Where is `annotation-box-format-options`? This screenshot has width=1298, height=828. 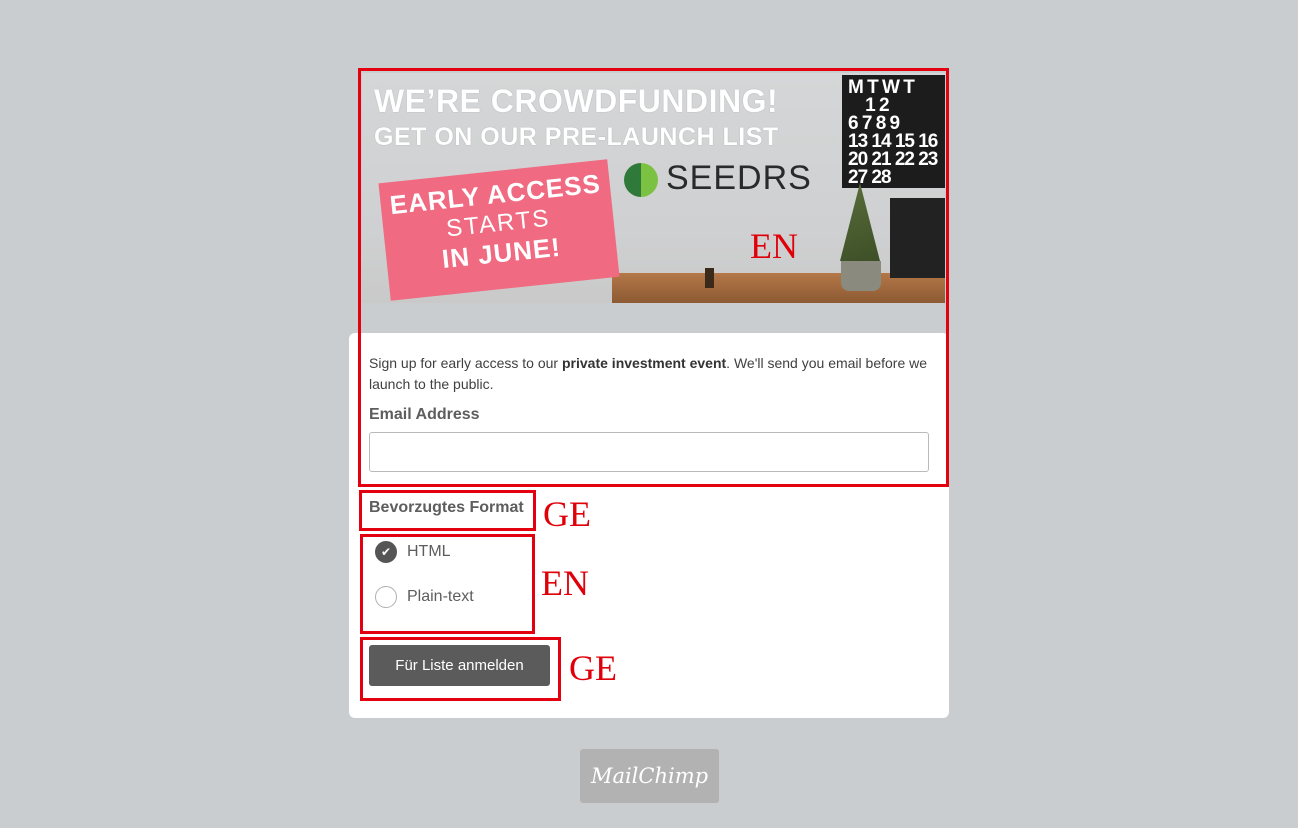 annotation-box-format-options is located at coordinates (447, 584).